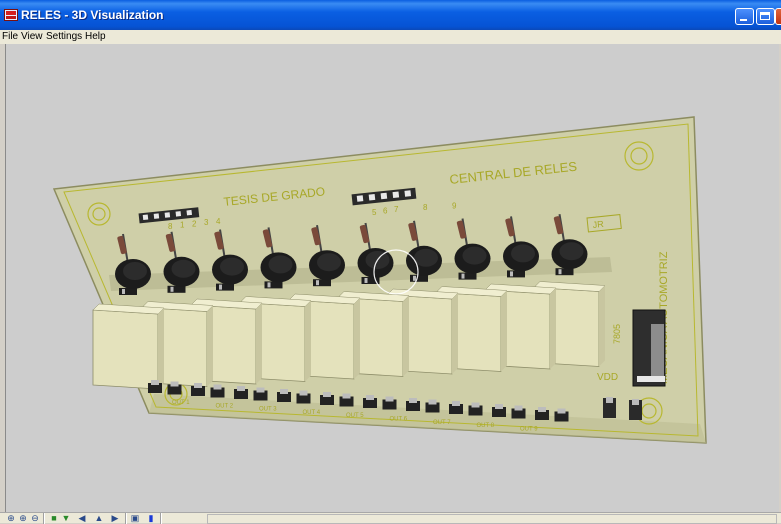 This screenshot has height=524, width=781. What do you see at coordinates (529, 429) in the screenshot?
I see `output-label: OUT 9` at bounding box center [529, 429].